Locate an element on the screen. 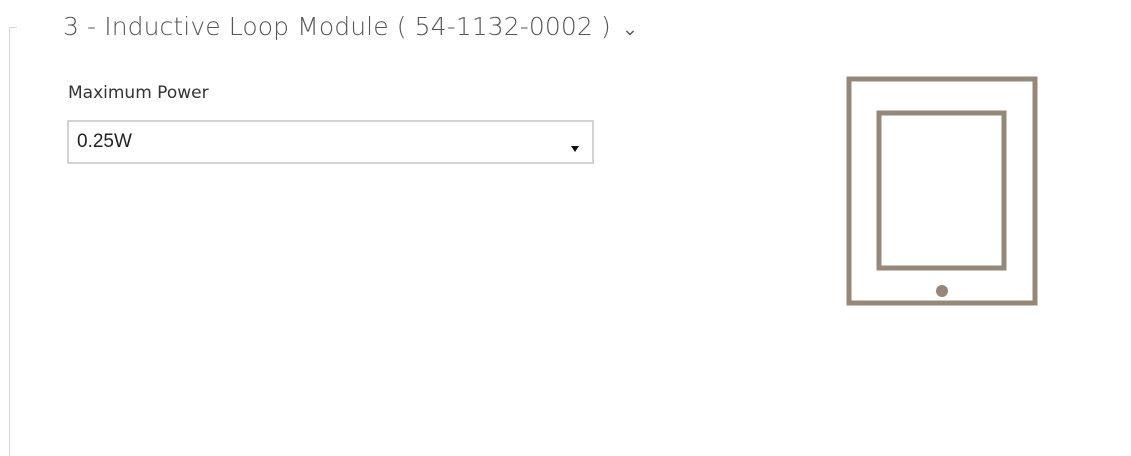 Image resolution: width=1131 pixels, height=456 pixels. dropdown-arrow-icon is located at coordinates (575, 145).